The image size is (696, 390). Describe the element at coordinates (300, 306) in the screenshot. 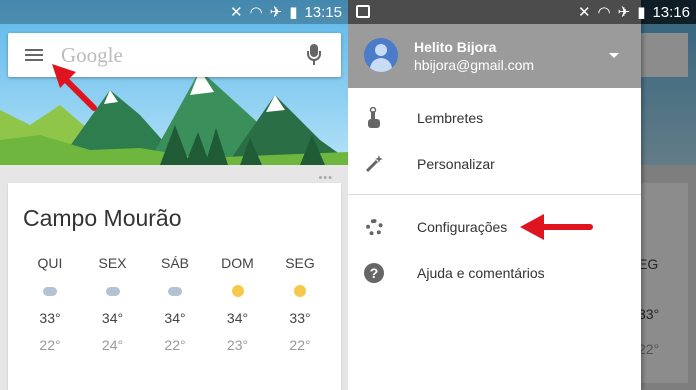

I see `forecast-day: SEG 33° 22°` at that location.